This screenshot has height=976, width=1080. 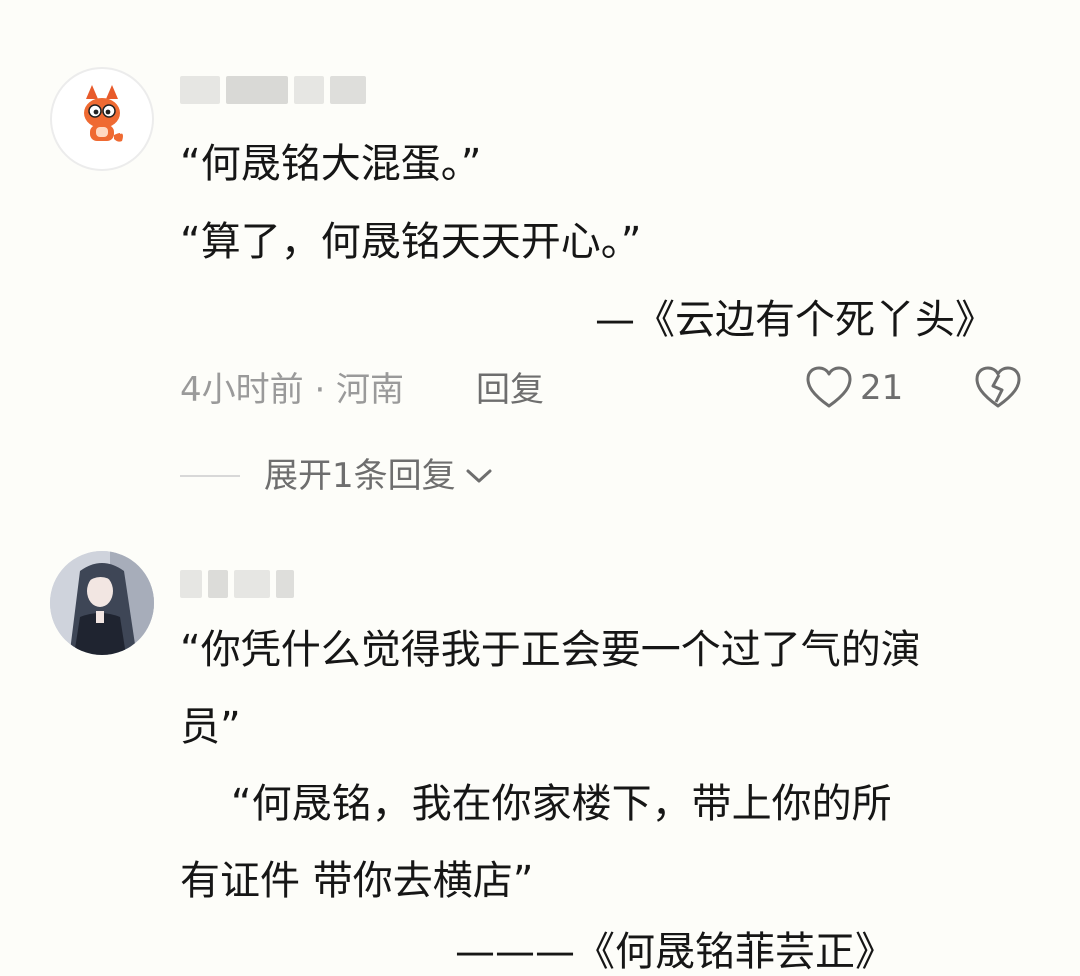 What do you see at coordinates (675, 952) in the screenshot?
I see `comment-source: ———《何晟铭菲芸正》` at bounding box center [675, 952].